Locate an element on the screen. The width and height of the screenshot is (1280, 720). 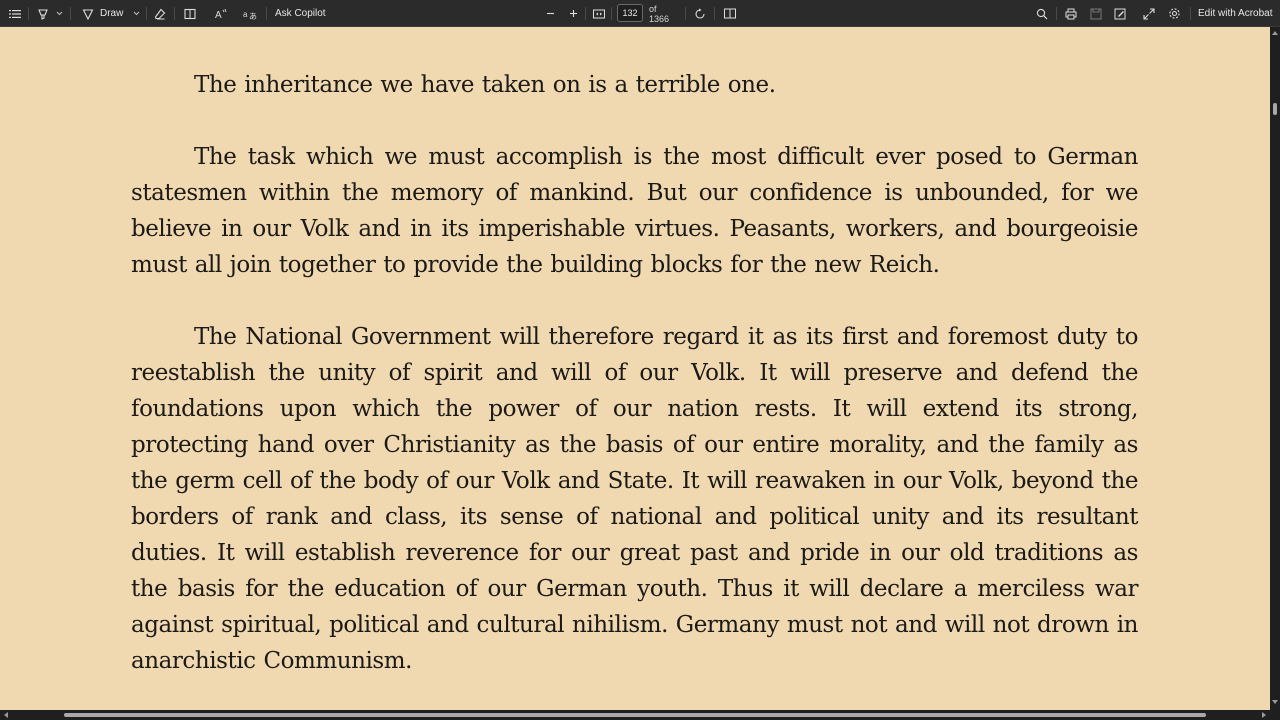
print-icon is located at coordinates (1071, 13).